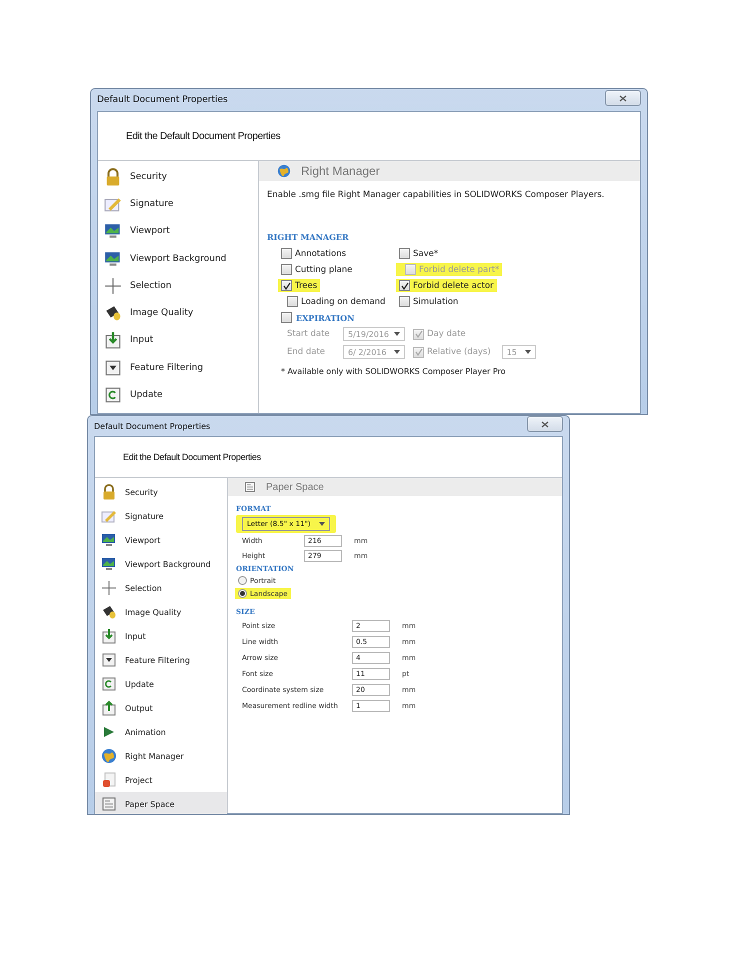 Image resolution: width=741 pixels, height=960 pixels. Describe the element at coordinates (333, 301) in the screenshot. I see `checkbox-option: Loading on demand` at that location.